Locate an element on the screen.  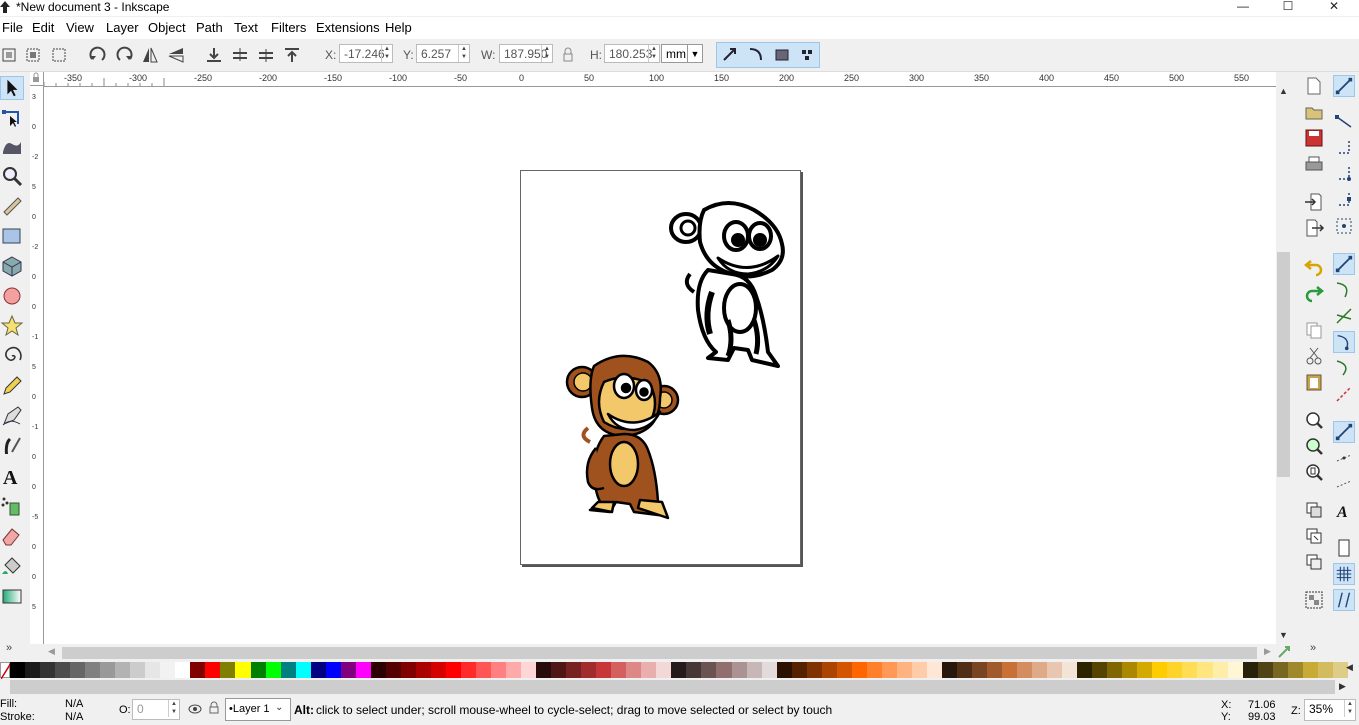
fill-value: N/A is located at coordinates (74, 704).